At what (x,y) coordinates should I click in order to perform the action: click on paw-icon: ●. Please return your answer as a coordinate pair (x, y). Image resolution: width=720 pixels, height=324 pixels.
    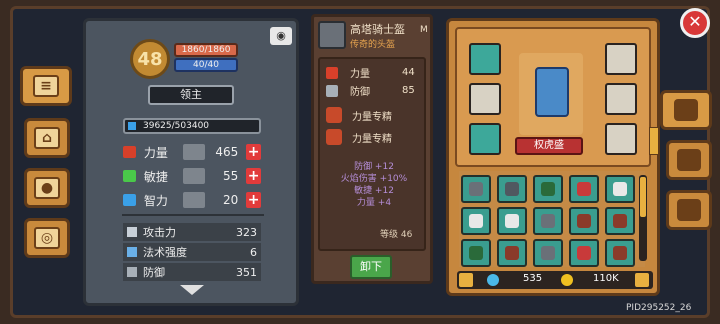
    Looking at the image, I should click on (47, 188).